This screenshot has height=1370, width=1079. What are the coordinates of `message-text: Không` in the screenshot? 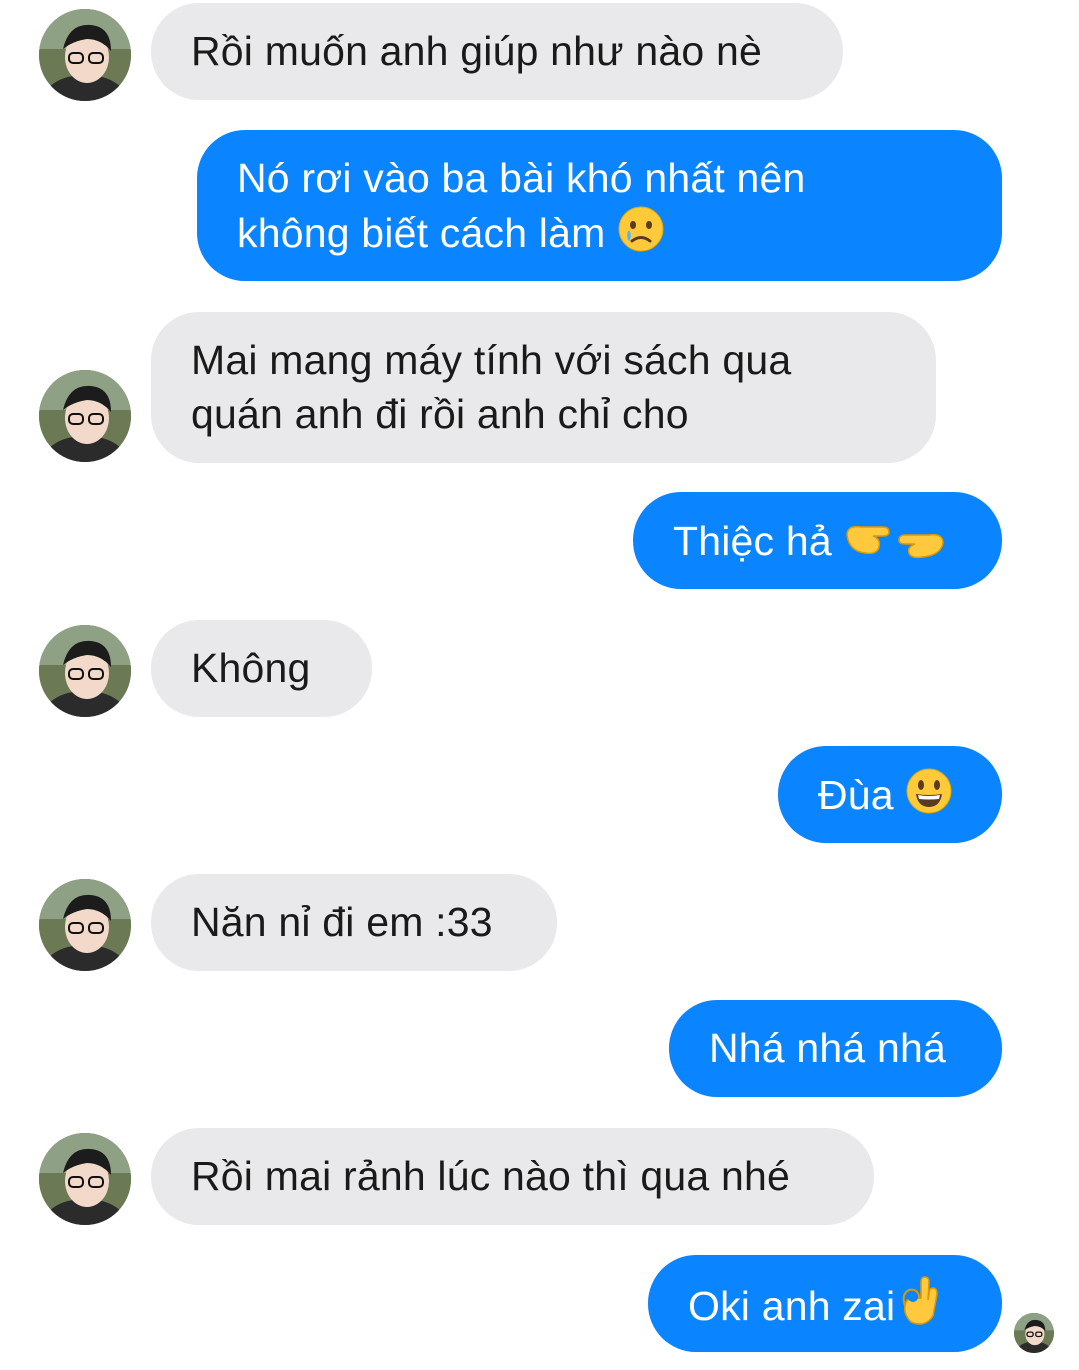 It's located at (251, 668).